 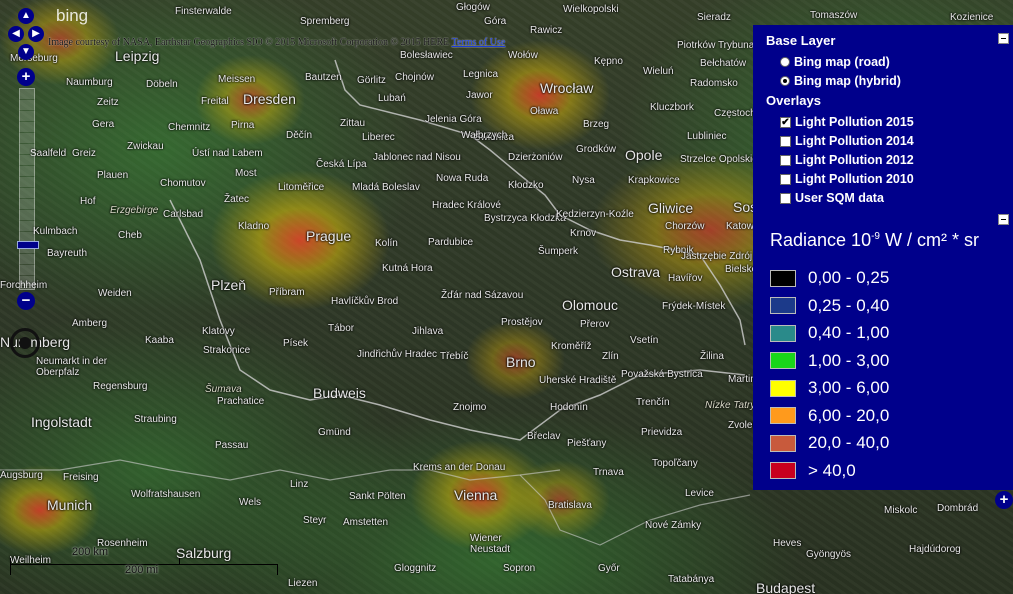 What do you see at coordinates (254, 226) in the screenshot?
I see `place-label: Kladno` at bounding box center [254, 226].